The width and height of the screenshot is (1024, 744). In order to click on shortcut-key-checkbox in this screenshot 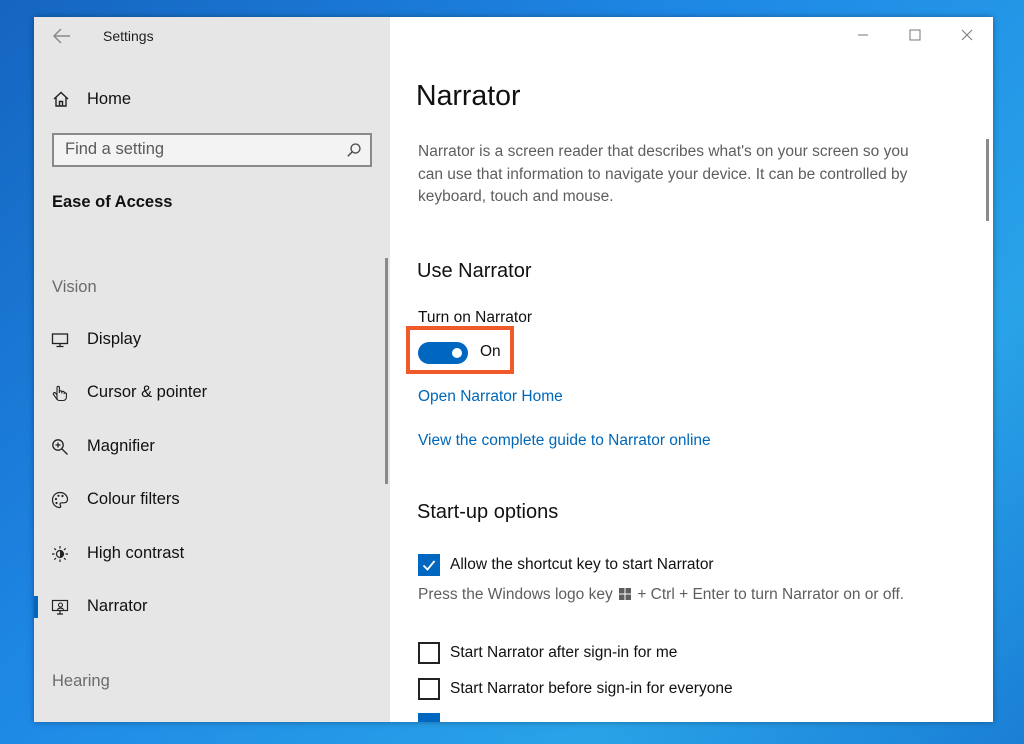, I will do `click(429, 565)`.